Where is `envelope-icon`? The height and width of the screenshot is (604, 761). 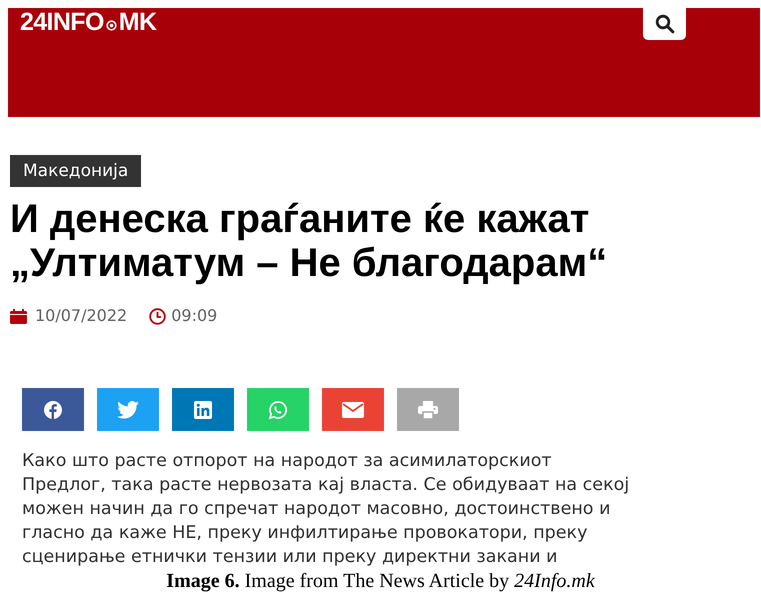 envelope-icon is located at coordinates (353, 410).